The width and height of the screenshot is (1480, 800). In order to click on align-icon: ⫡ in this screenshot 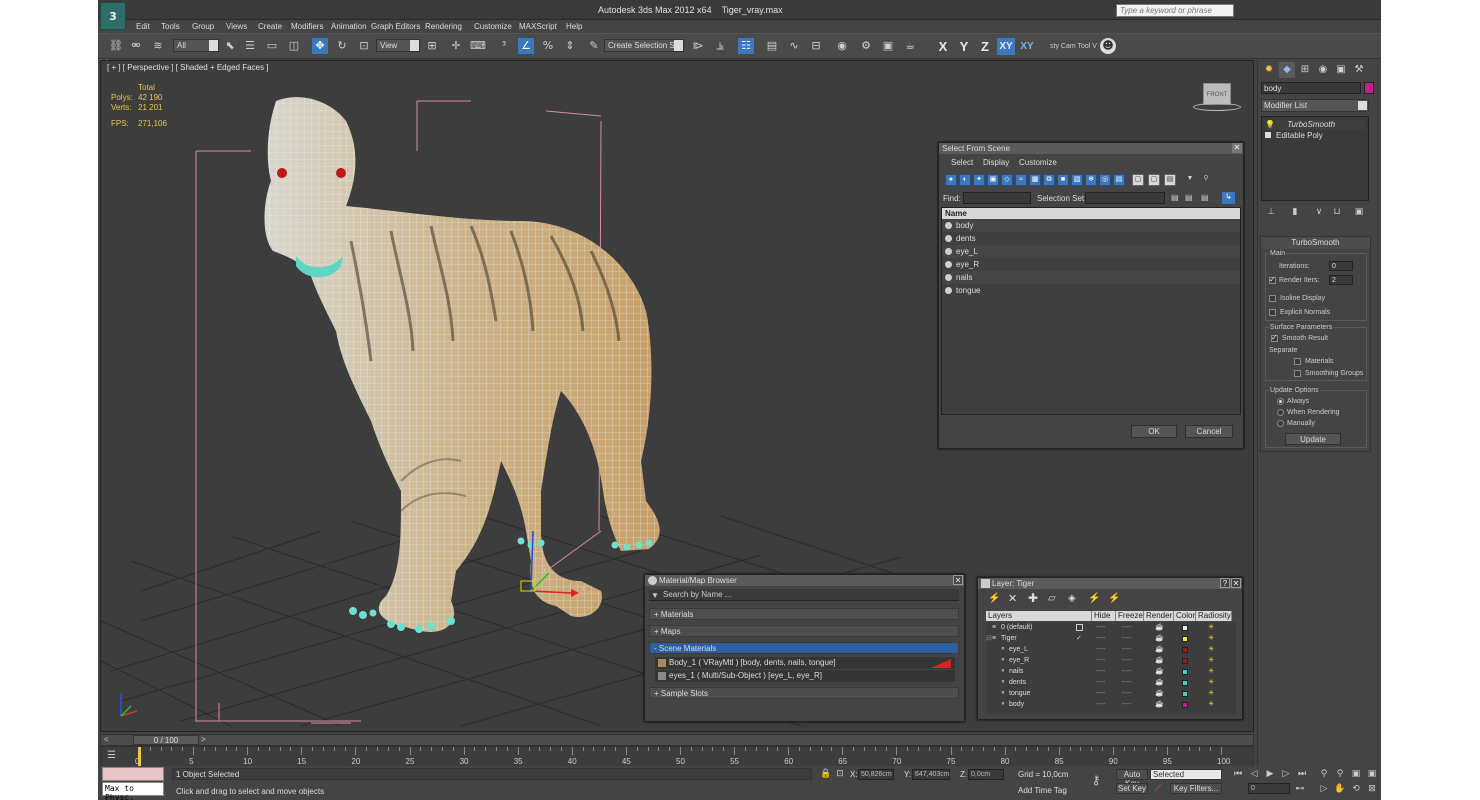, I will do `click(720, 46)`.